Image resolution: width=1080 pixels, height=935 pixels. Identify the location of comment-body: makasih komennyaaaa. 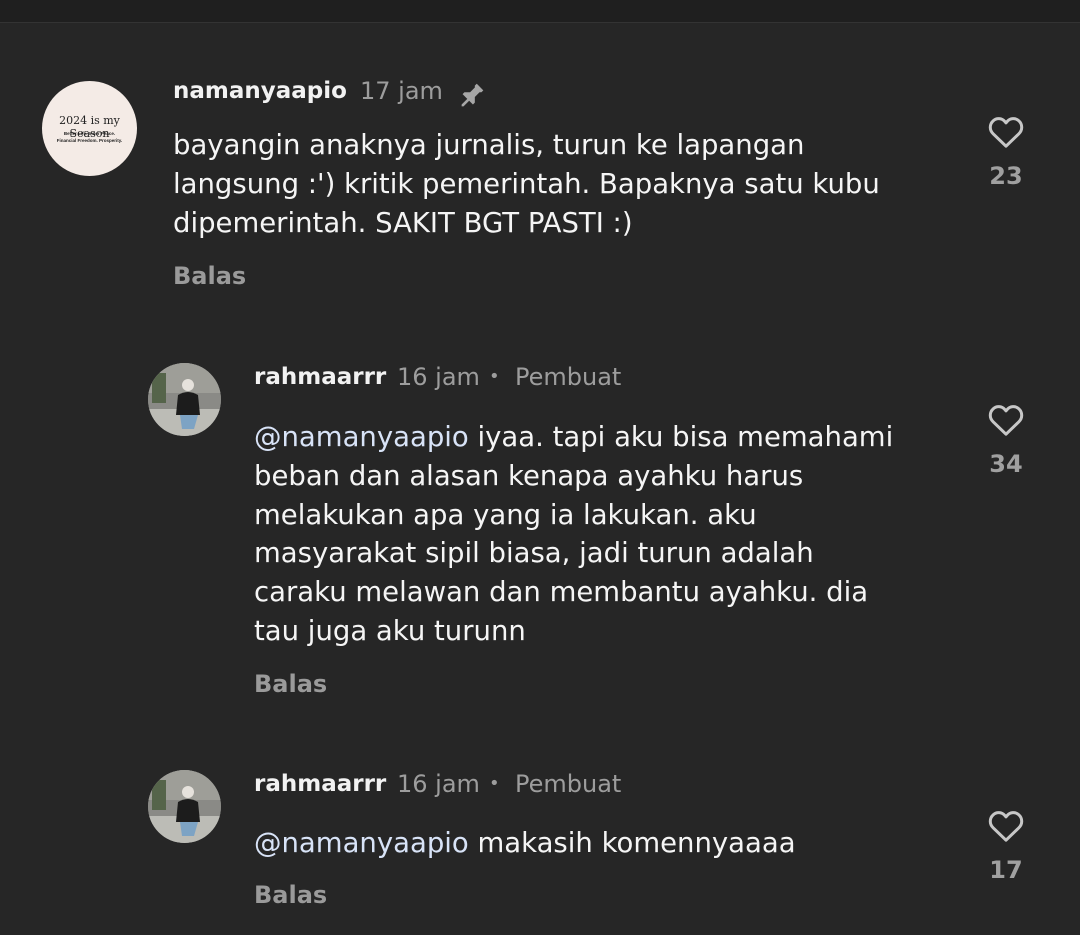
(632, 843).